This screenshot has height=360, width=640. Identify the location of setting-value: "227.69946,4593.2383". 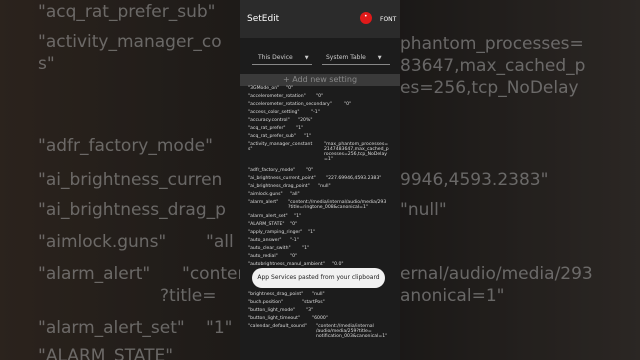
(354, 178).